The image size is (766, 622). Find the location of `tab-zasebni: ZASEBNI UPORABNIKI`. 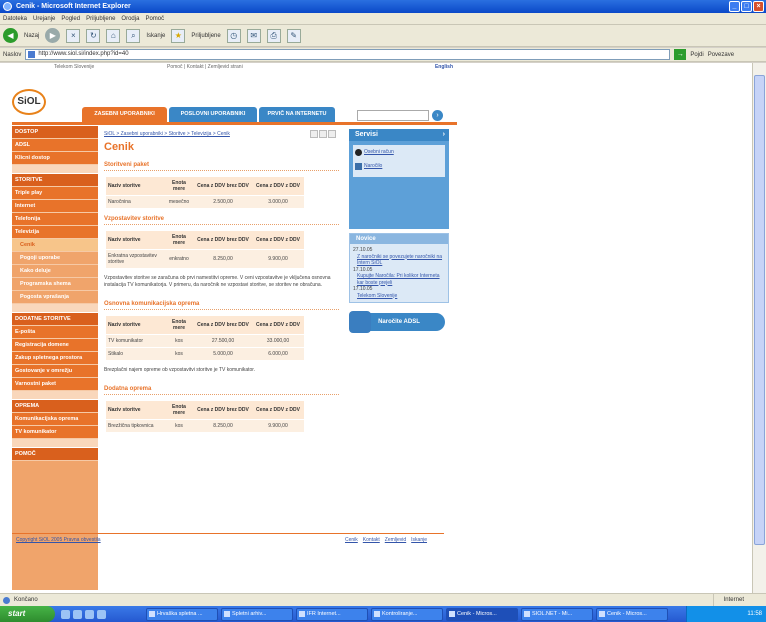

tab-zasebni: ZASEBNI UPORABNIKI is located at coordinates (124, 114).